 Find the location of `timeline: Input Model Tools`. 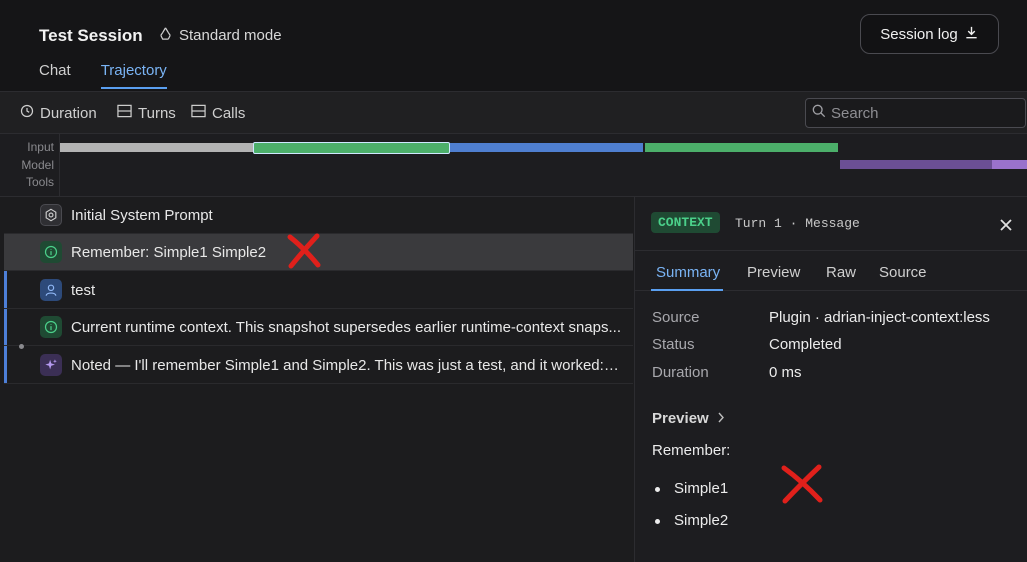

timeline: Input Model Tools is located at coordinates (513, 165).